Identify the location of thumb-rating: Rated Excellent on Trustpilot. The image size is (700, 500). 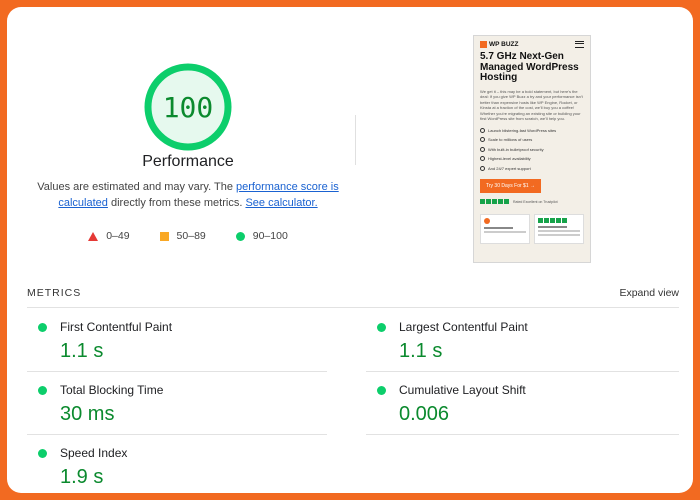
(532, 198).